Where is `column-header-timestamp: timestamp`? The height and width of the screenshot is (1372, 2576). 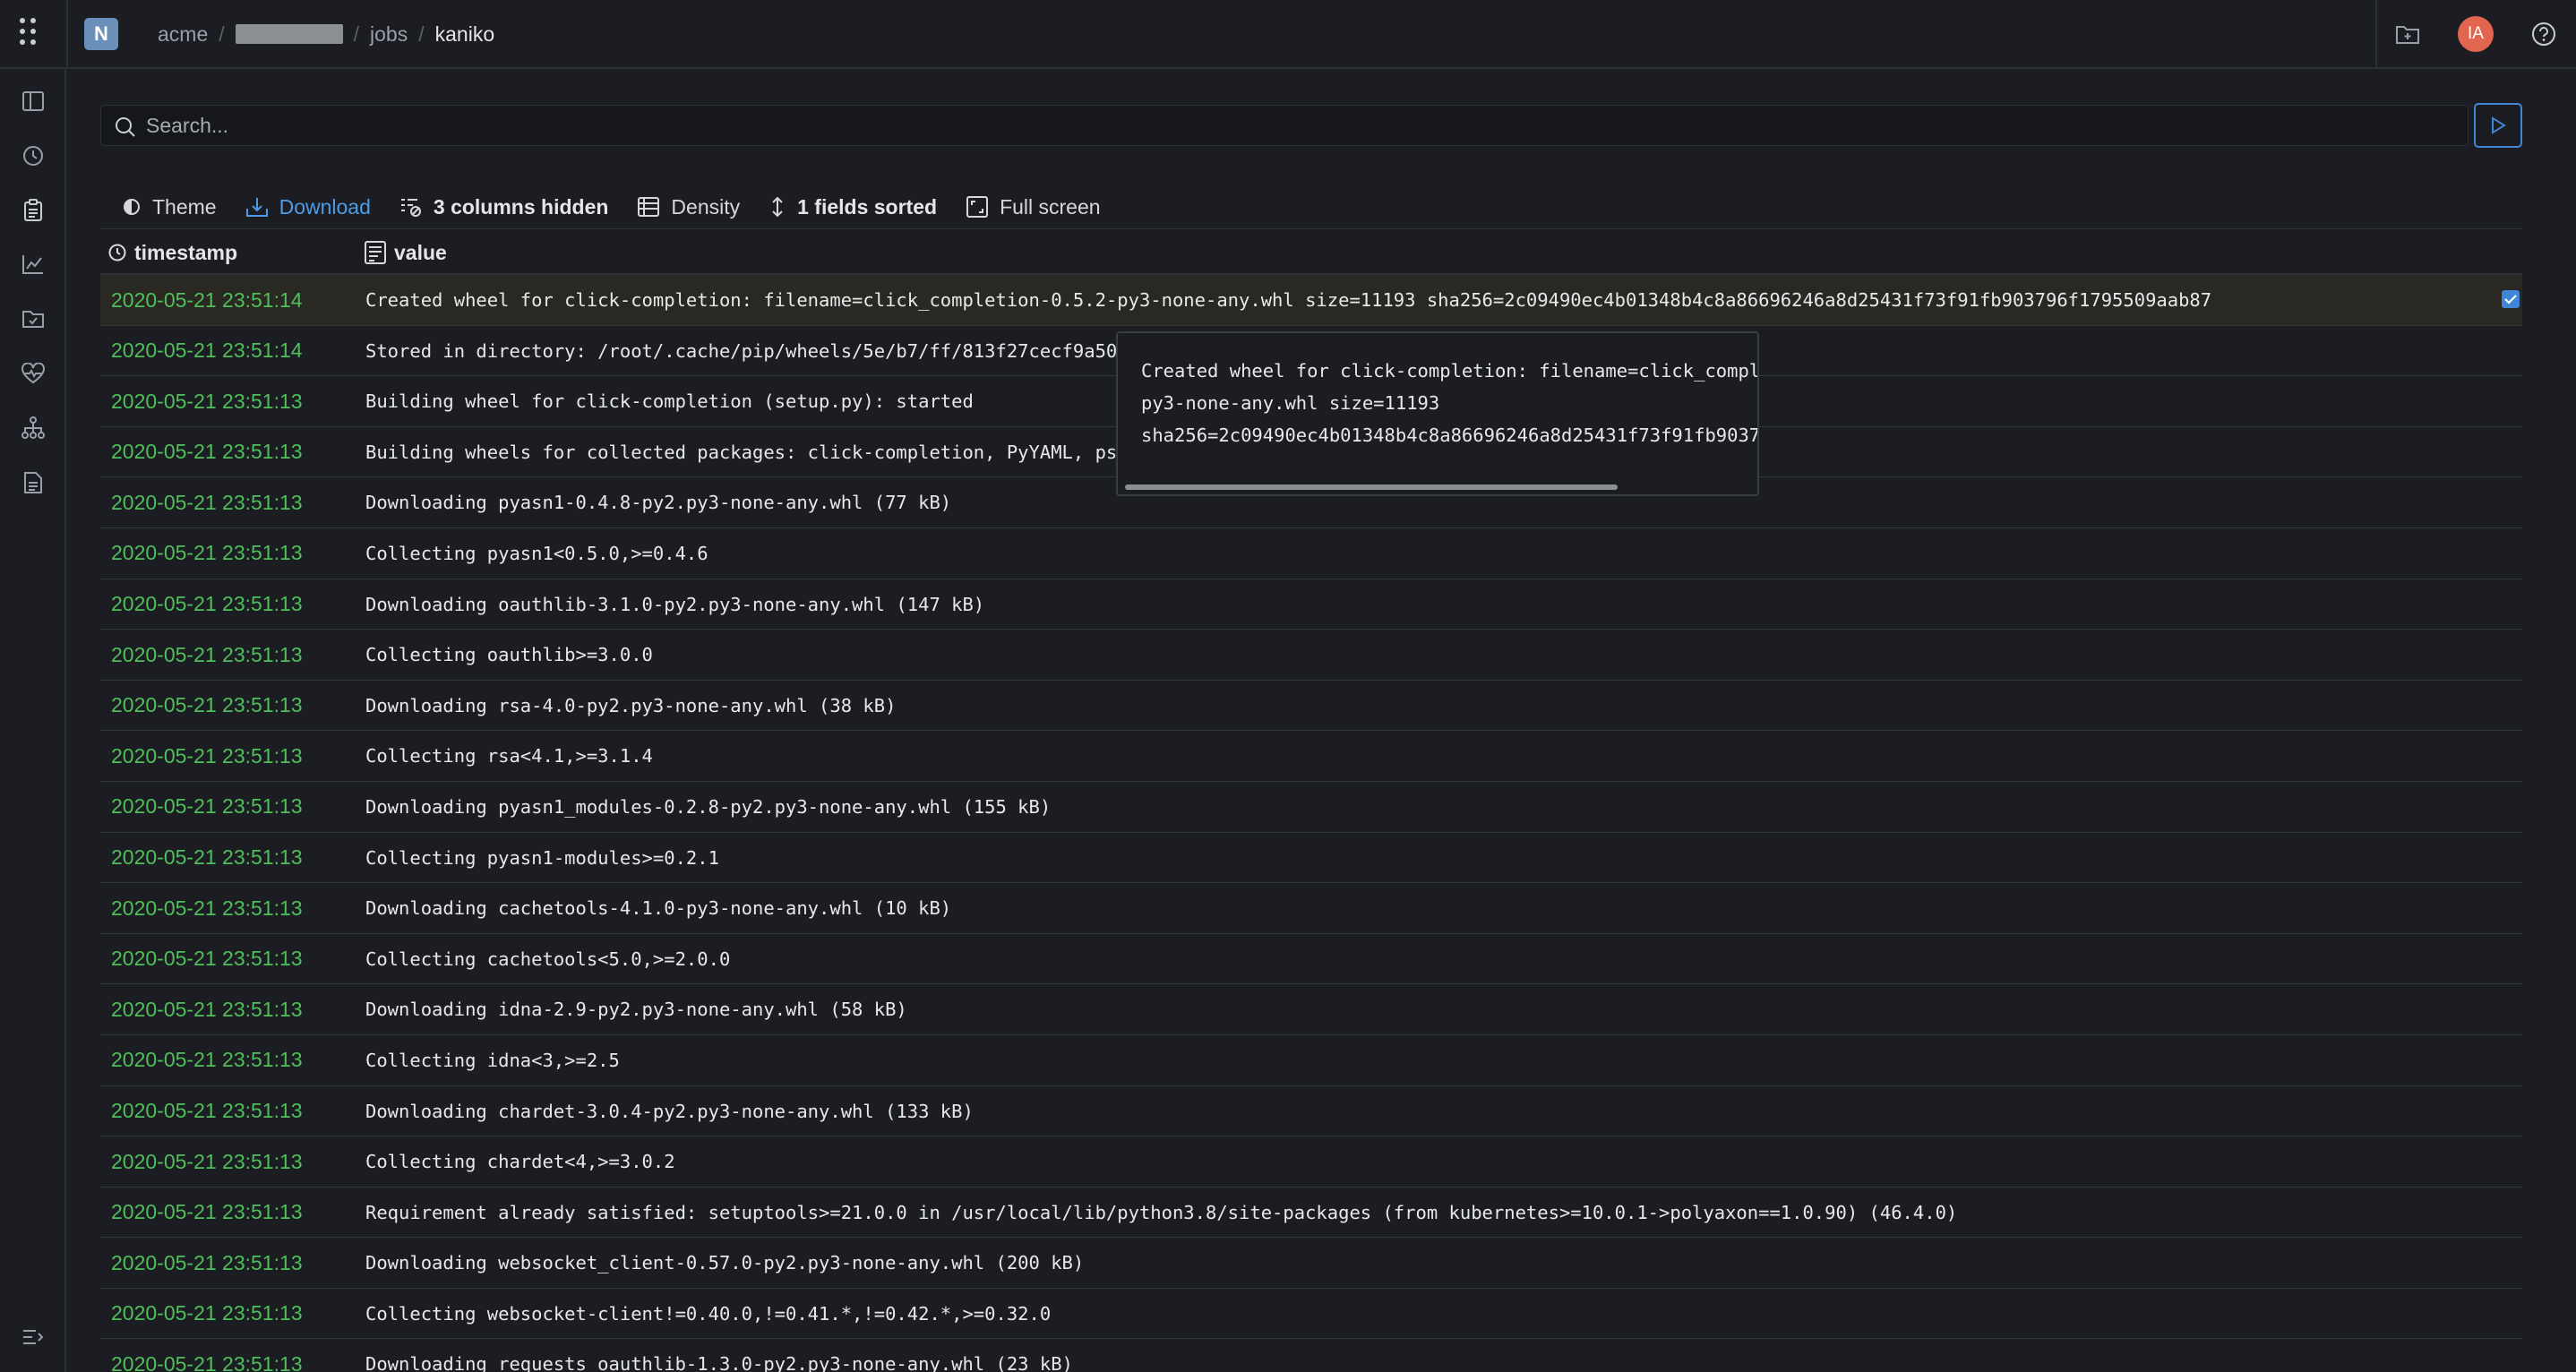 column-header-timestamp: timestamp is located at coordinates (172, 252).